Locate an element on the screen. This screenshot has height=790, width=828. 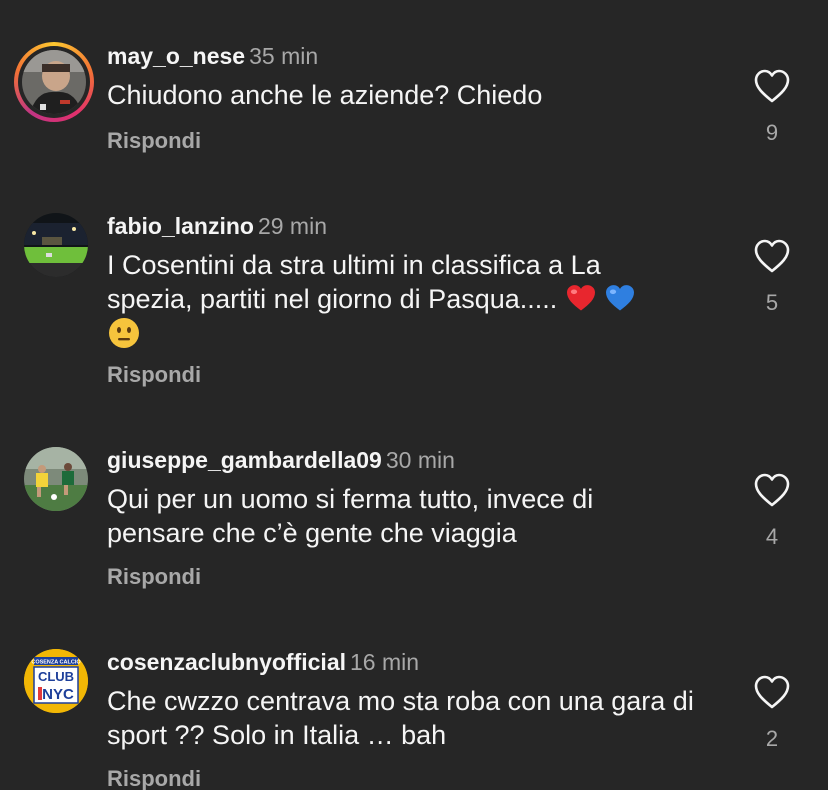
neutral-face-emoji-icon is located at coordinates (124, 333).